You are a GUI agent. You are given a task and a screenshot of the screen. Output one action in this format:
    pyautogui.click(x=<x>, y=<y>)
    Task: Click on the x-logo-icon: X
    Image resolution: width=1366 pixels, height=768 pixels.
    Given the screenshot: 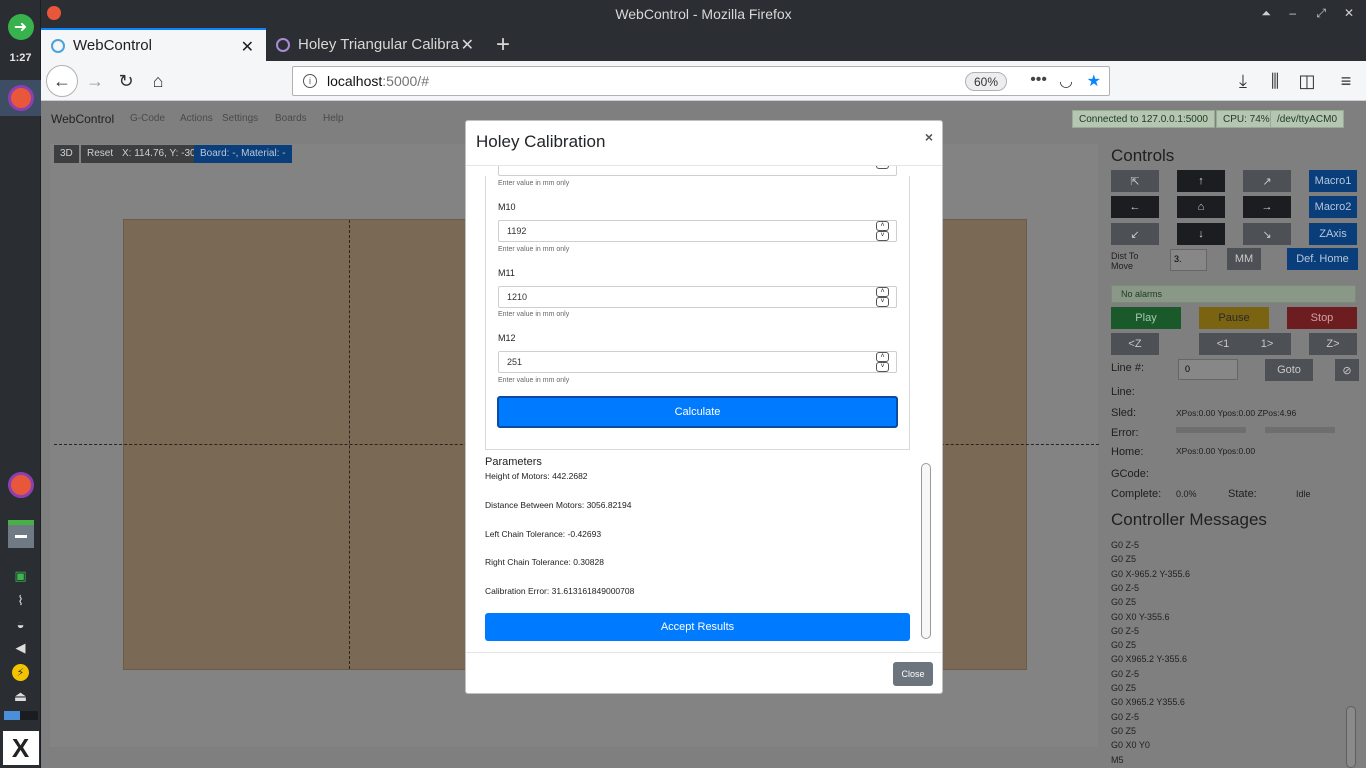 What is the action you would take?
    pyautogui.click(x=20, y=748)
    